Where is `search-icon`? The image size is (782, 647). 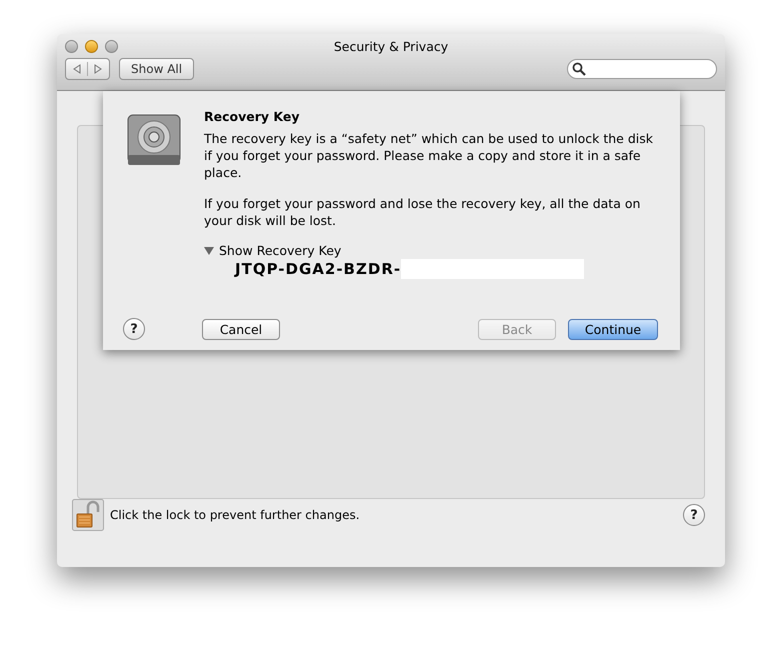 search-icon is located at coordinates (579, 69).